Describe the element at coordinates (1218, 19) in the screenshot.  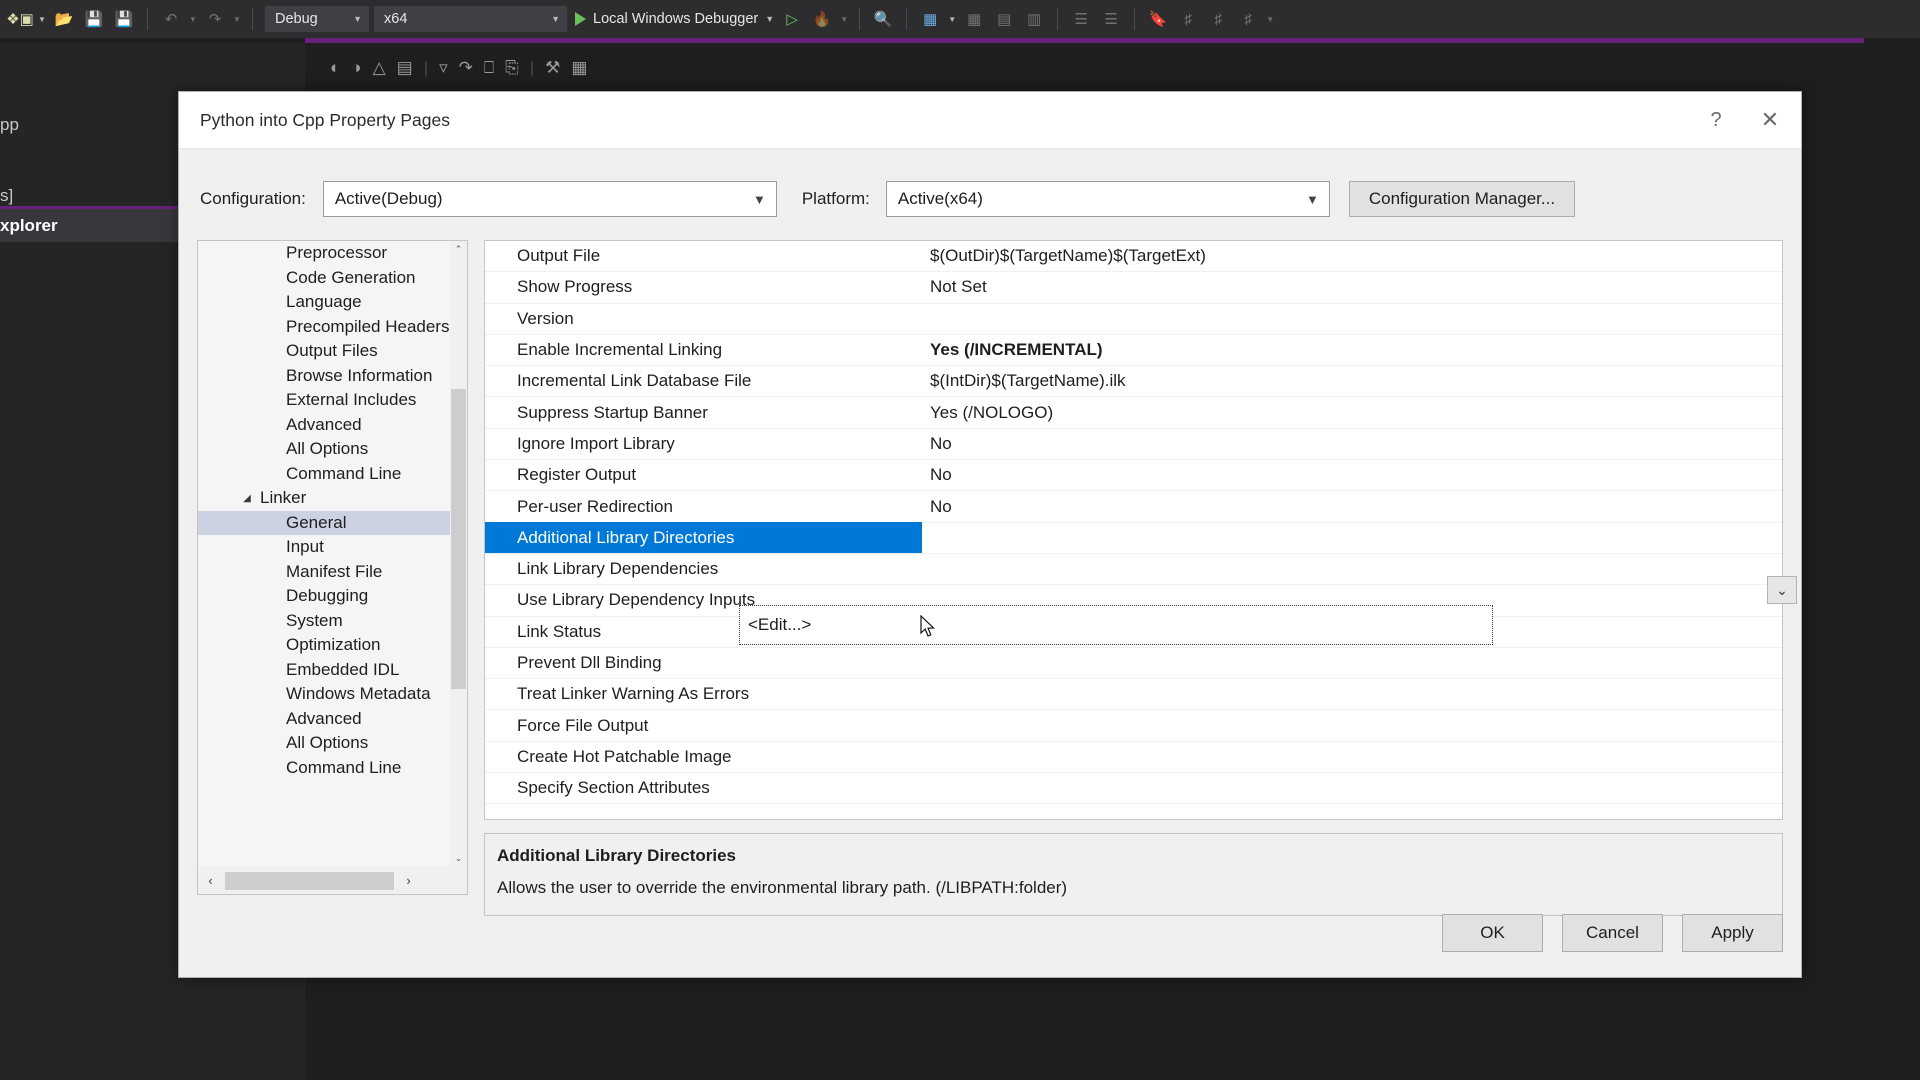
I see `bookmark-next-icon: ♯` at that location.